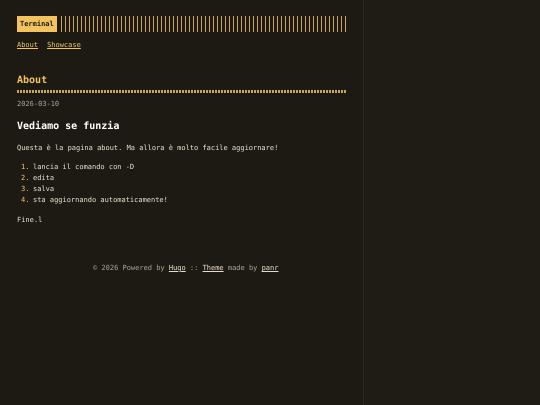 This screenshot has height=405, width=540. I want to click on post-heading: Vediamo se funzia, so click(68, 126).